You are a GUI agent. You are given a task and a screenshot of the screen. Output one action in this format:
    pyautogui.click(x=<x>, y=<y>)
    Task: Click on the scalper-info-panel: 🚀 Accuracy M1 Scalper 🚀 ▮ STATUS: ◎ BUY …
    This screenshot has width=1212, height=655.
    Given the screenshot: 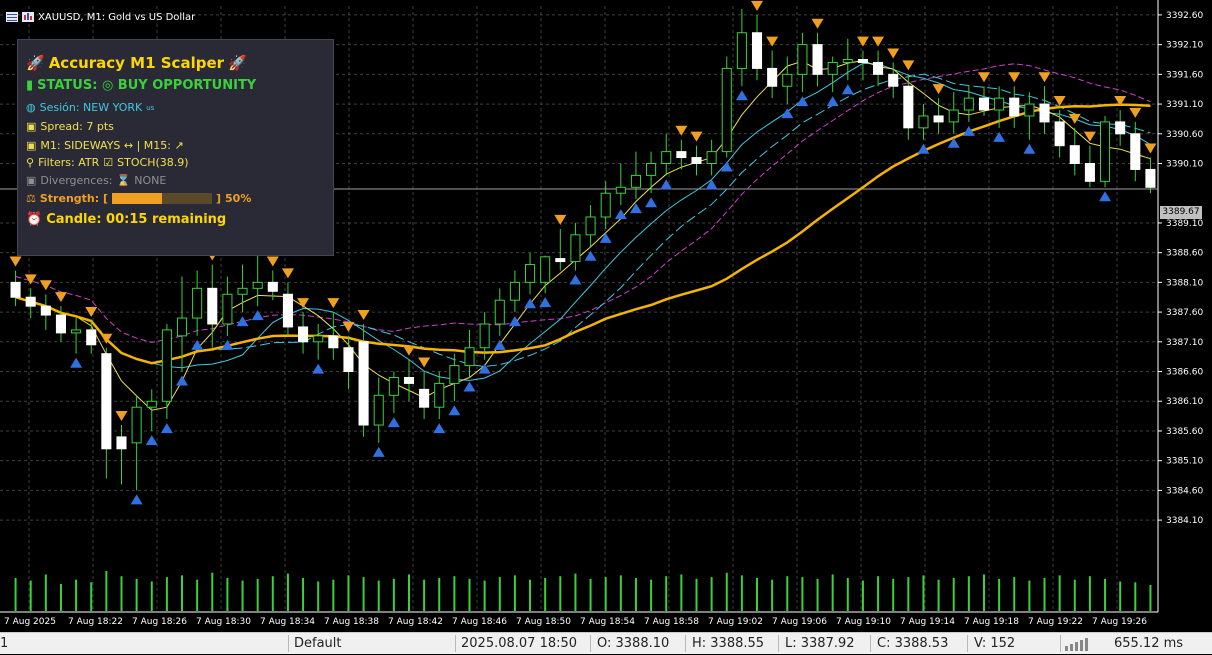 What is the action you would take?
    pyautogui.click(x=175, y=147)
    